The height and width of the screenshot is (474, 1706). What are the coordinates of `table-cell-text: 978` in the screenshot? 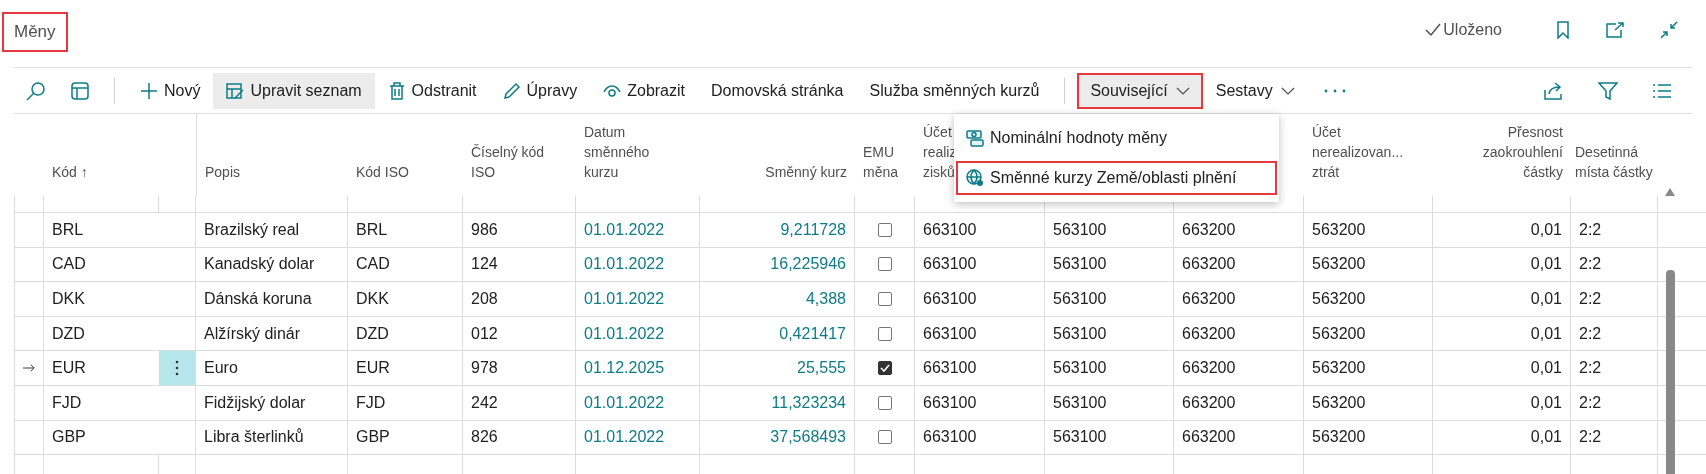 It's located at (484, 368).